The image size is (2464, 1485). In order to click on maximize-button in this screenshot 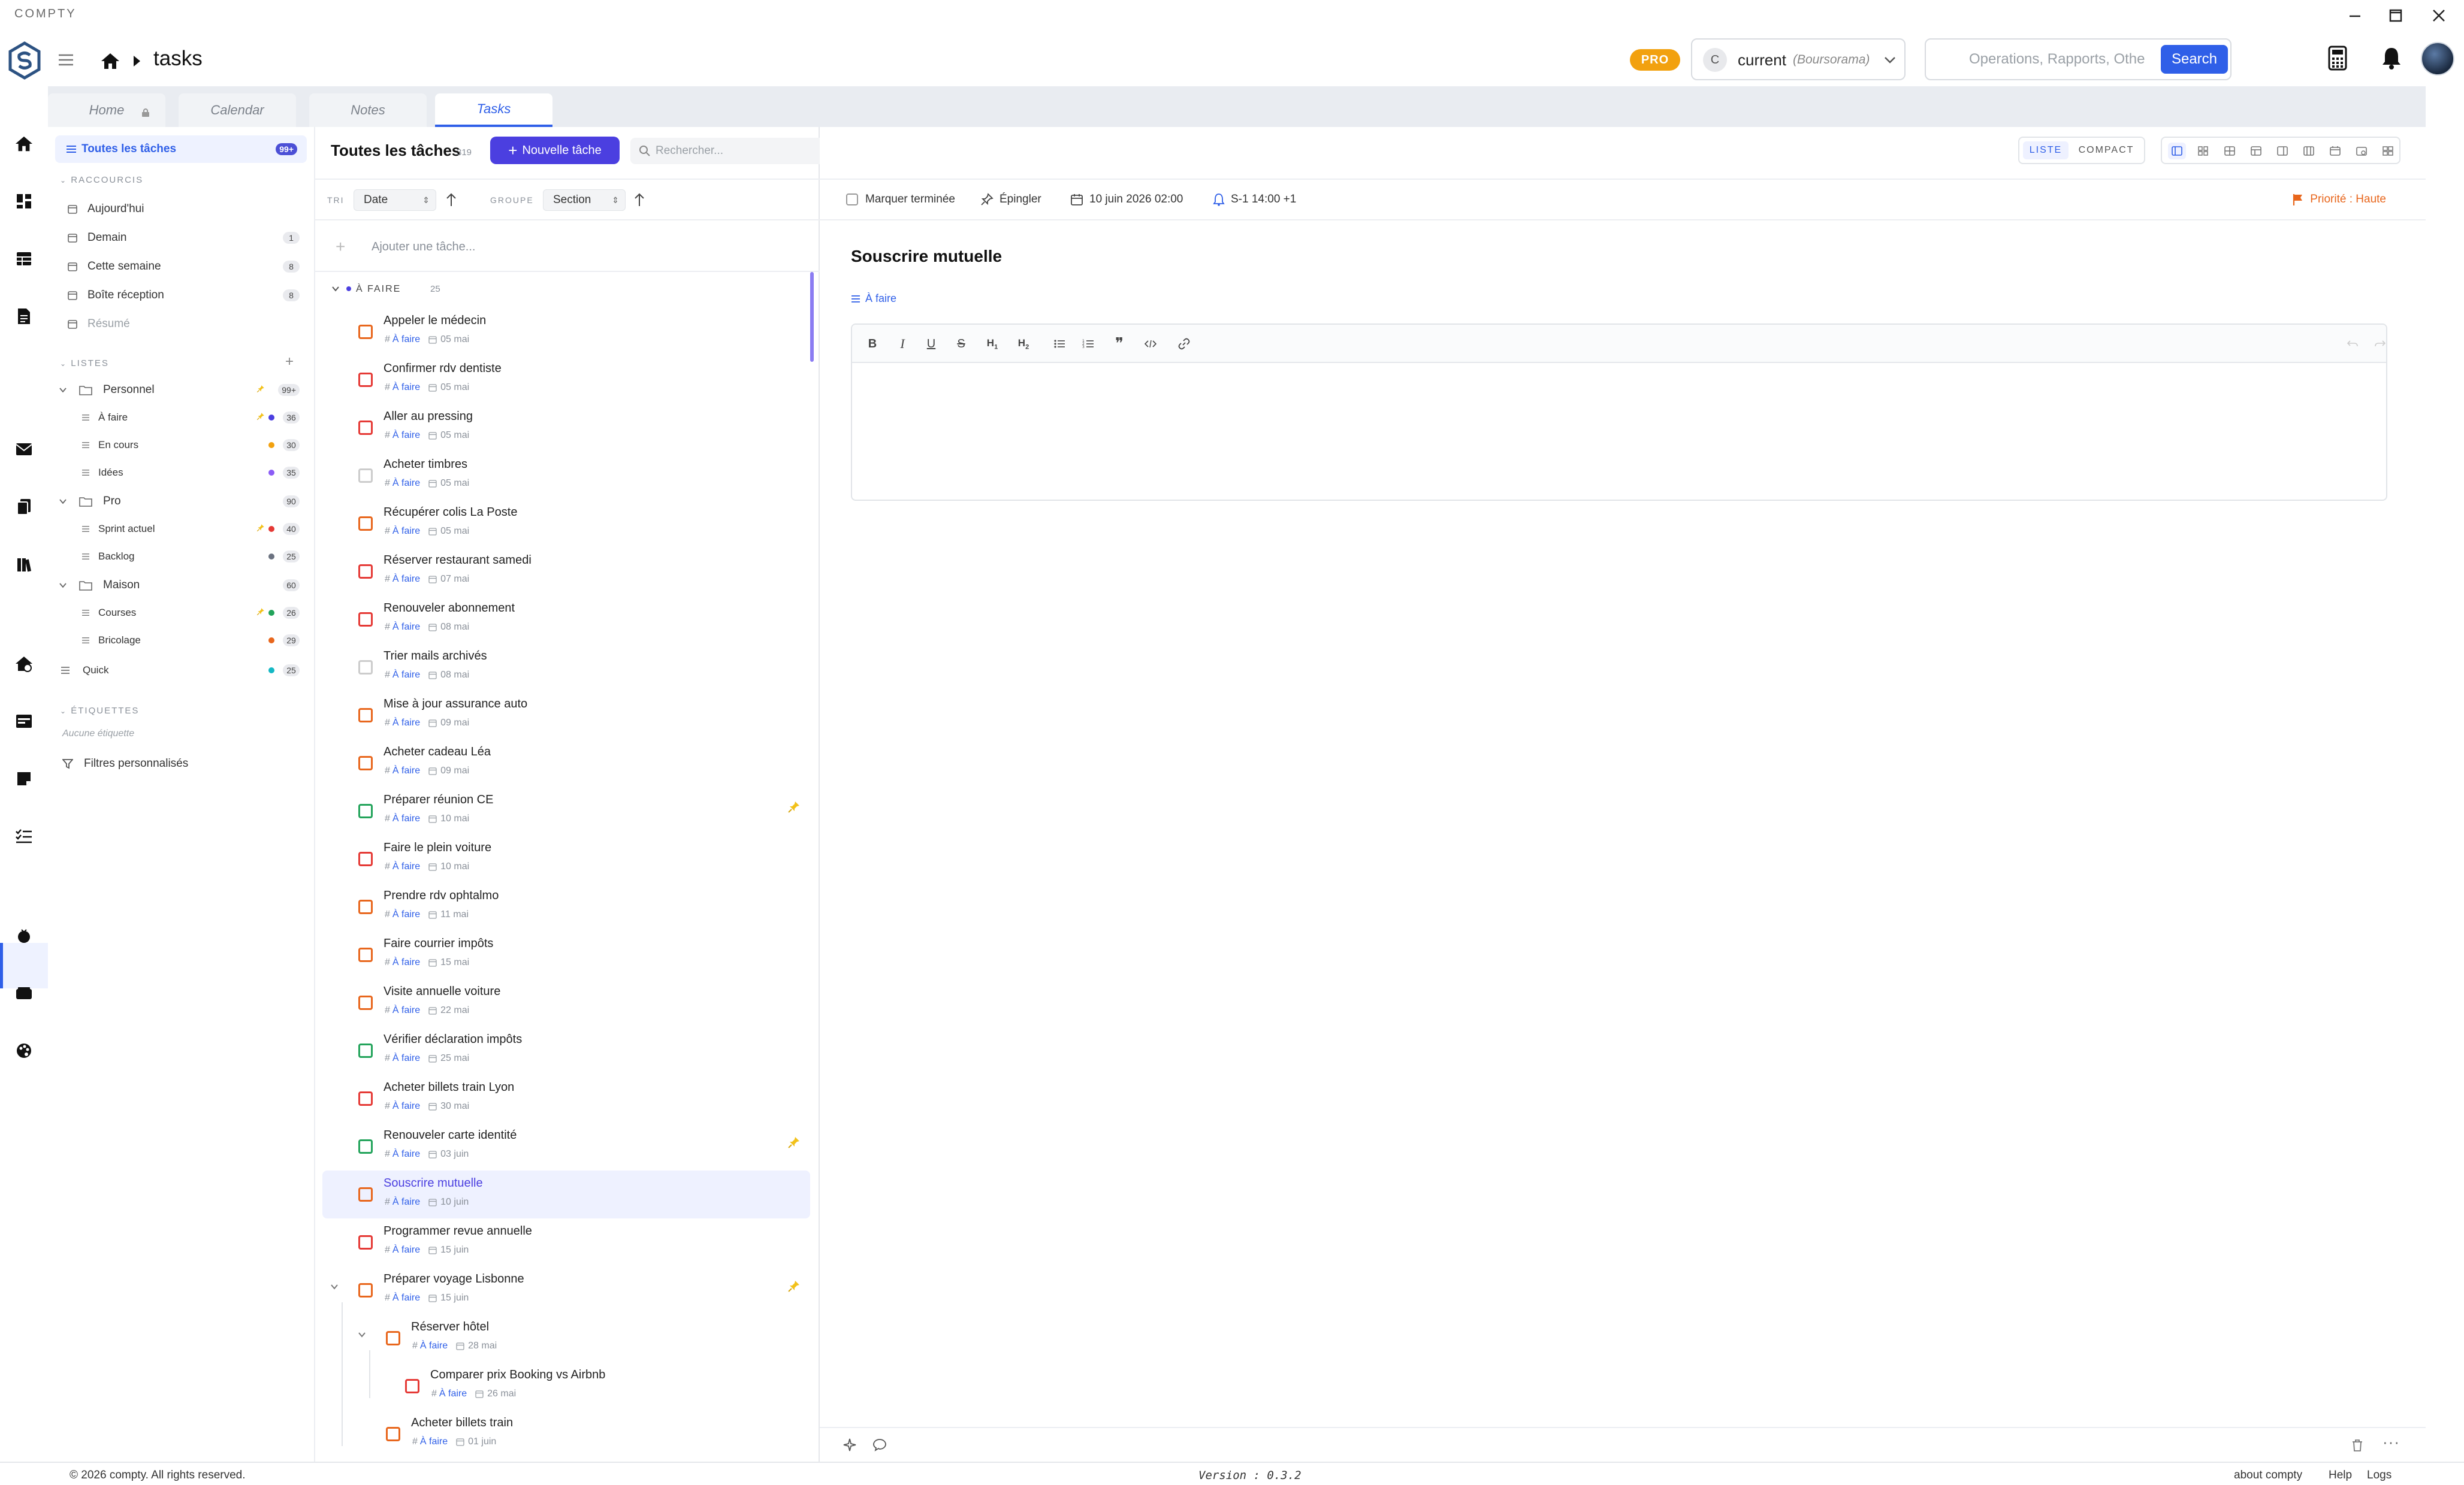, I will do `click(2396, 16)`.